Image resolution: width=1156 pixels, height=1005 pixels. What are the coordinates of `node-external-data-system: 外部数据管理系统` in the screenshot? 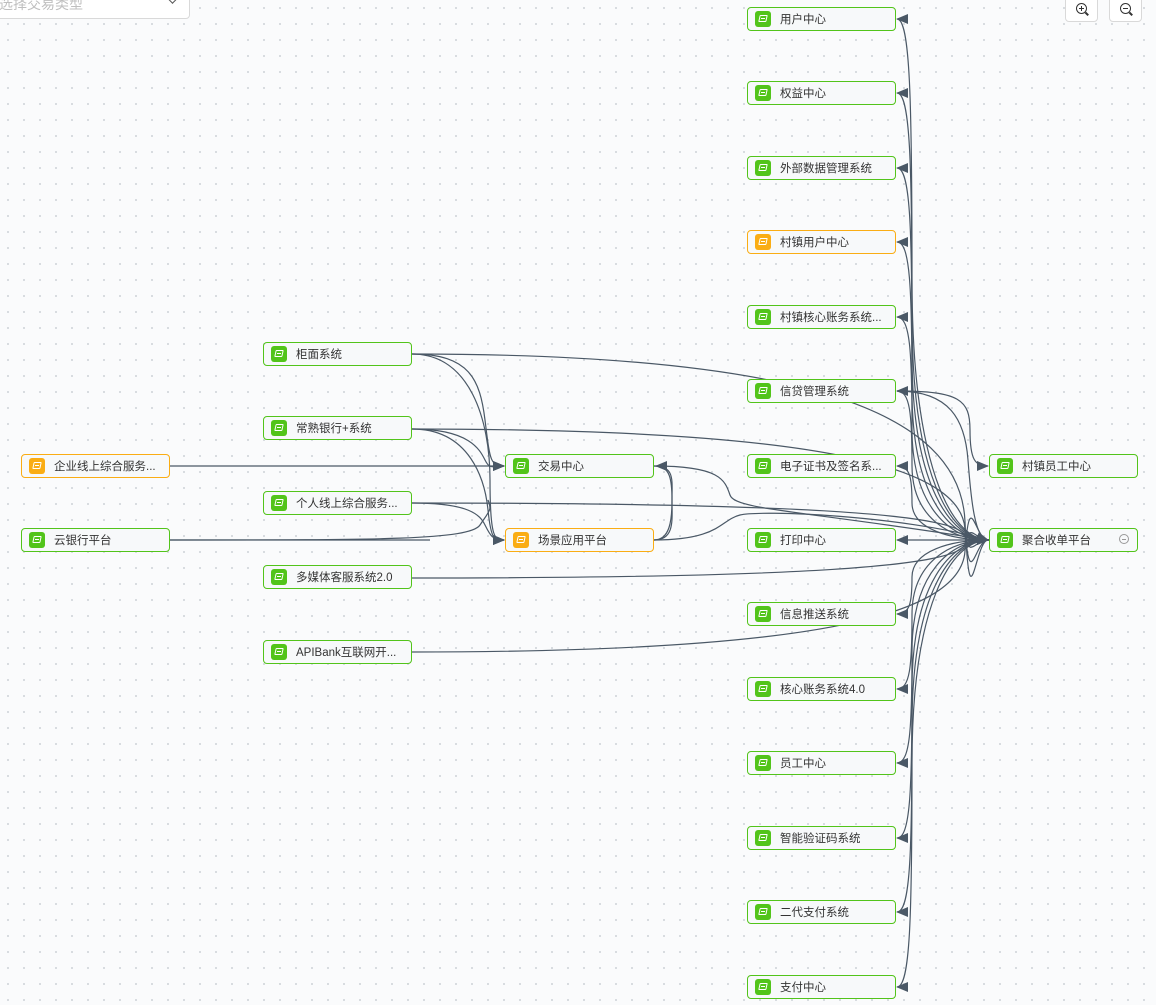 It's located at (821, 168).